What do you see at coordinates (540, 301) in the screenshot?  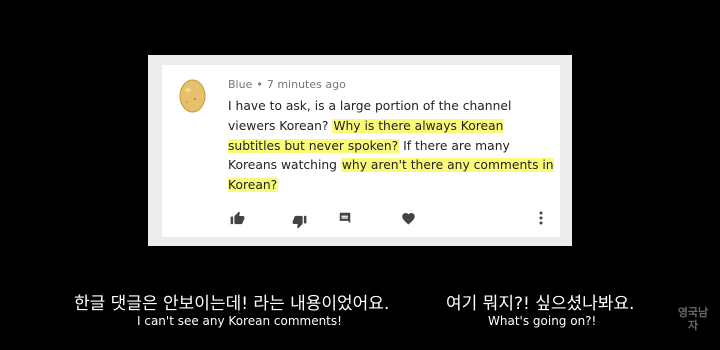 I see `subtitle-right-korean: 여기 뭐지?! 싶으셨나봐요.` at bounding box center [540, 301].